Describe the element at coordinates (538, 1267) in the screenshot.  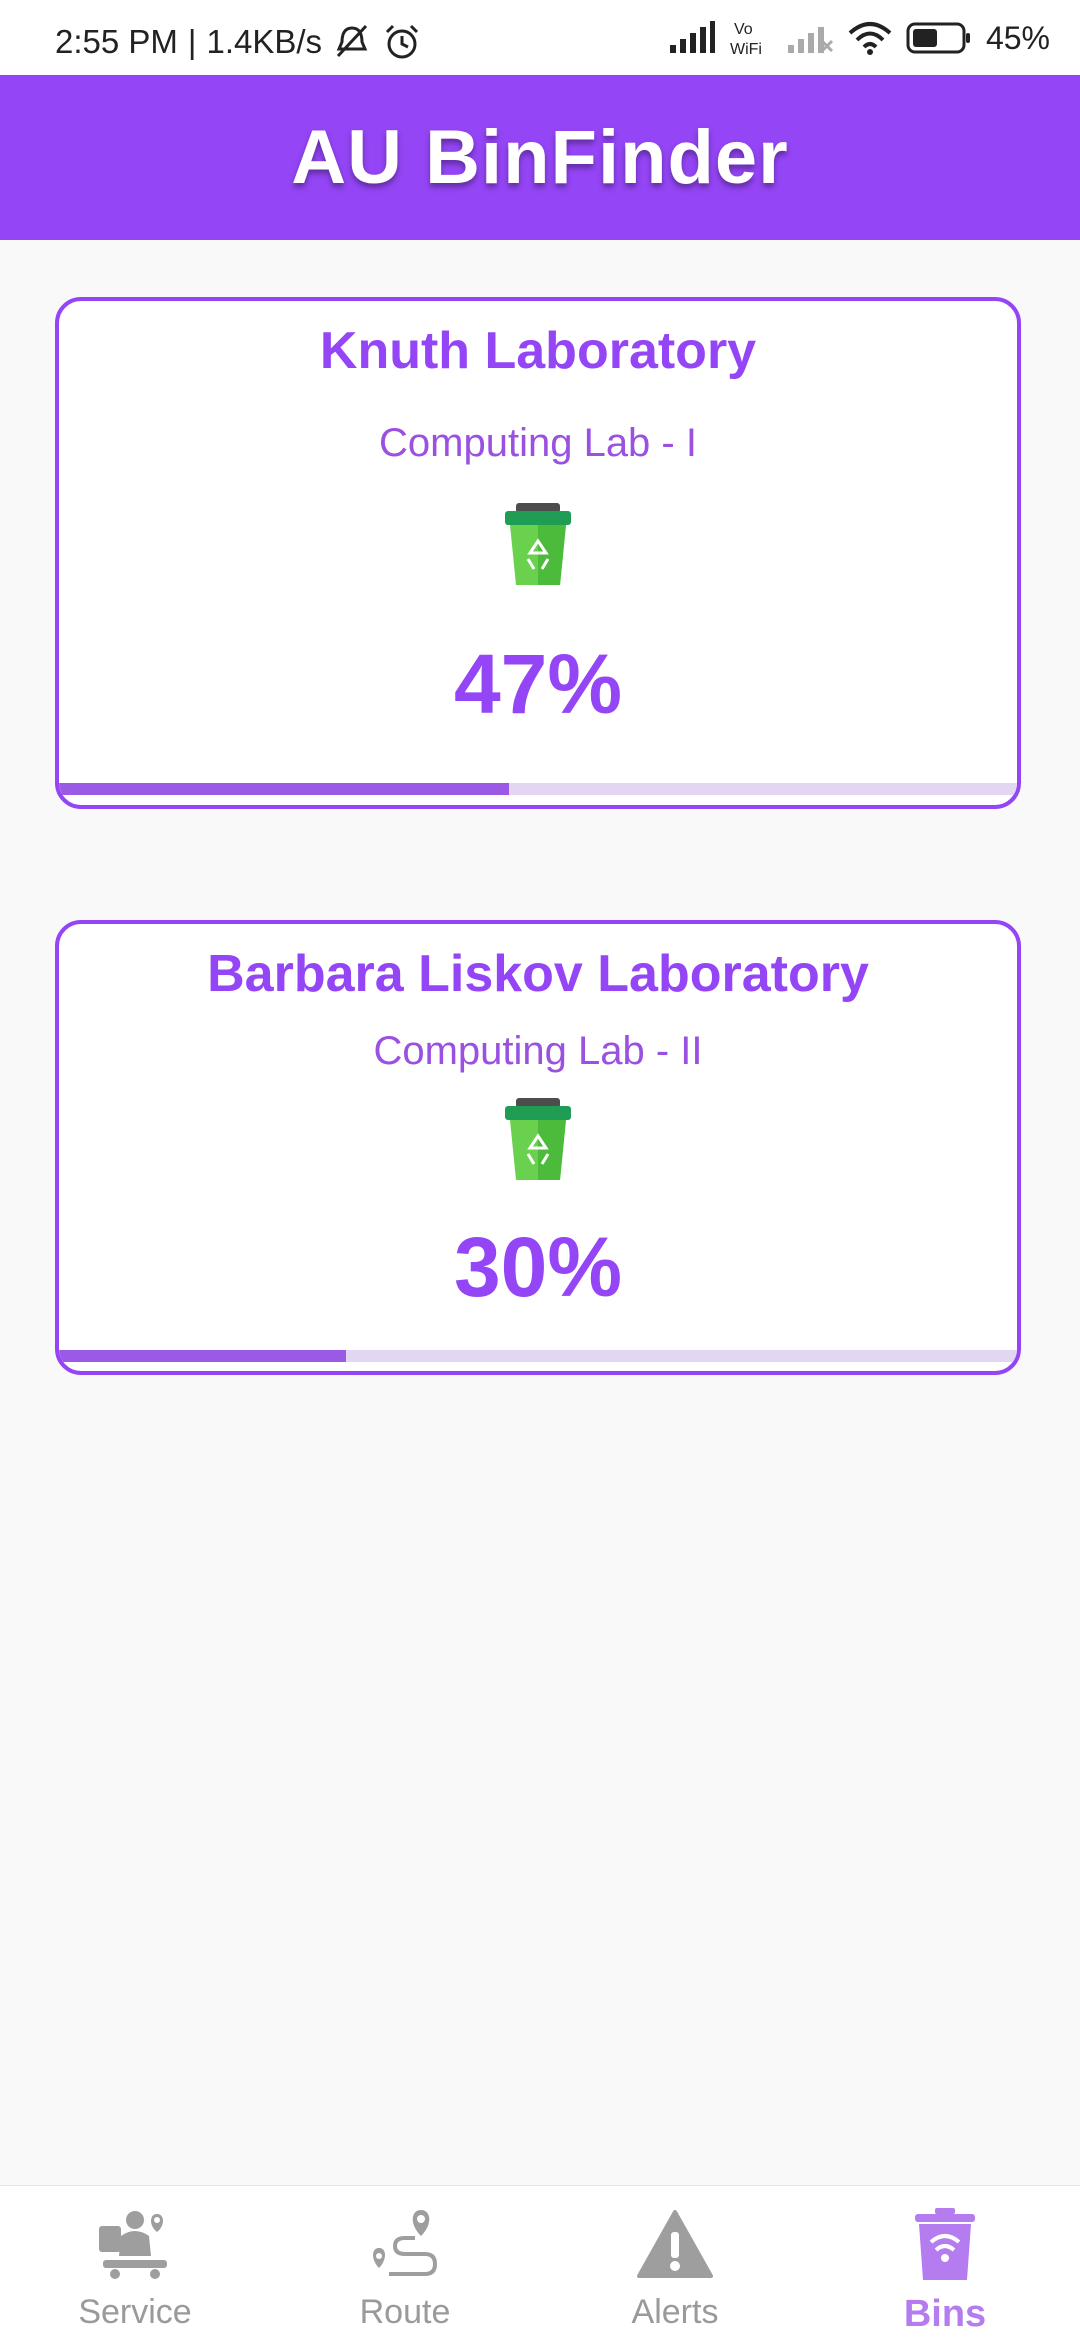
I see `bin-fill-percent: 30%` at that location.